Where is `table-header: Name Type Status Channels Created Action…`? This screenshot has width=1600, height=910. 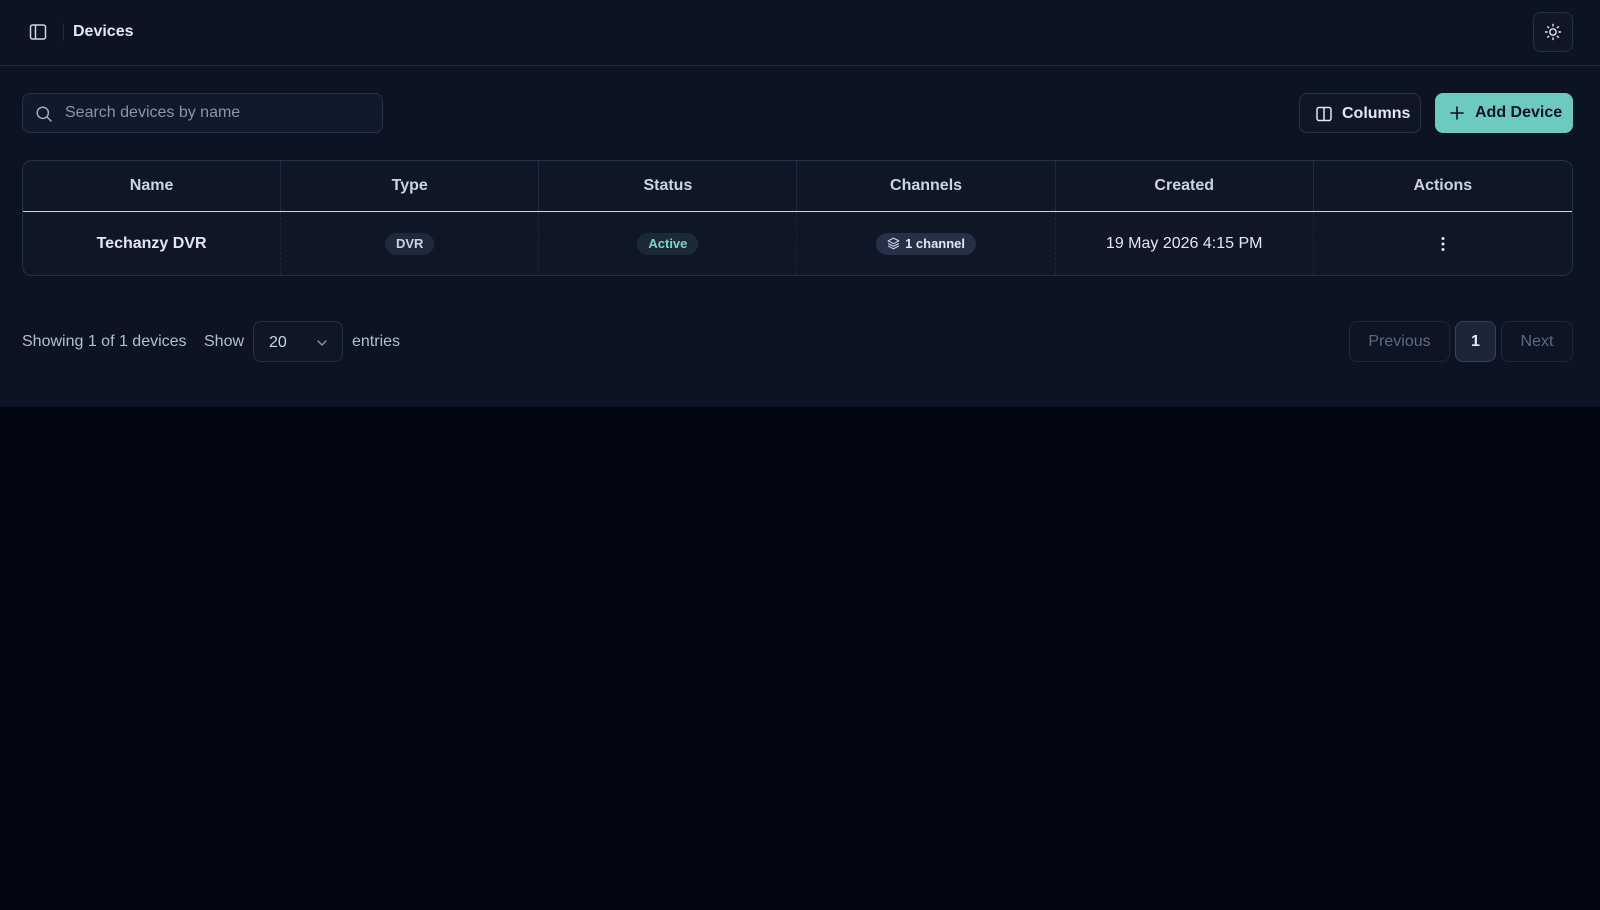 table-header: Name Type Status Channels Created Action… is located at coordinates (797, 186).